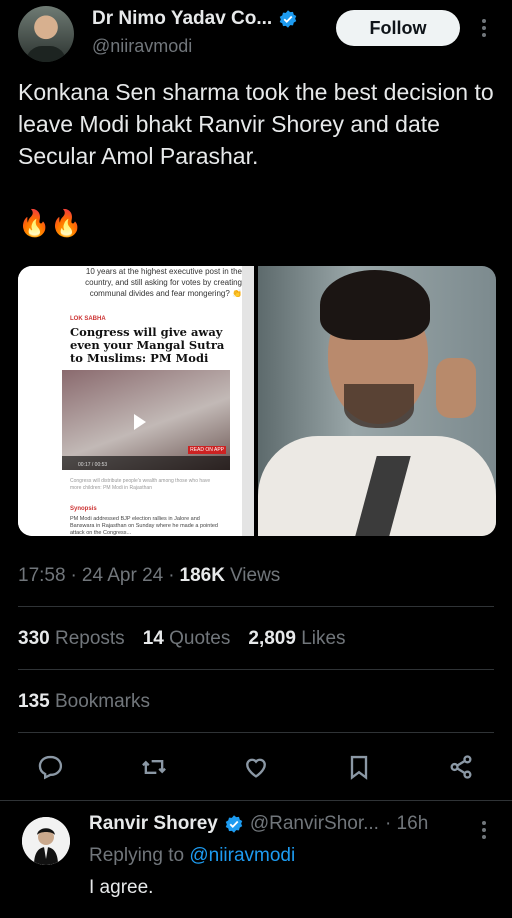 This screenshot has width=512, height=918. Describe the element at coordinates (154, 767) in the screenshot. I see `repost-icon` at that location.